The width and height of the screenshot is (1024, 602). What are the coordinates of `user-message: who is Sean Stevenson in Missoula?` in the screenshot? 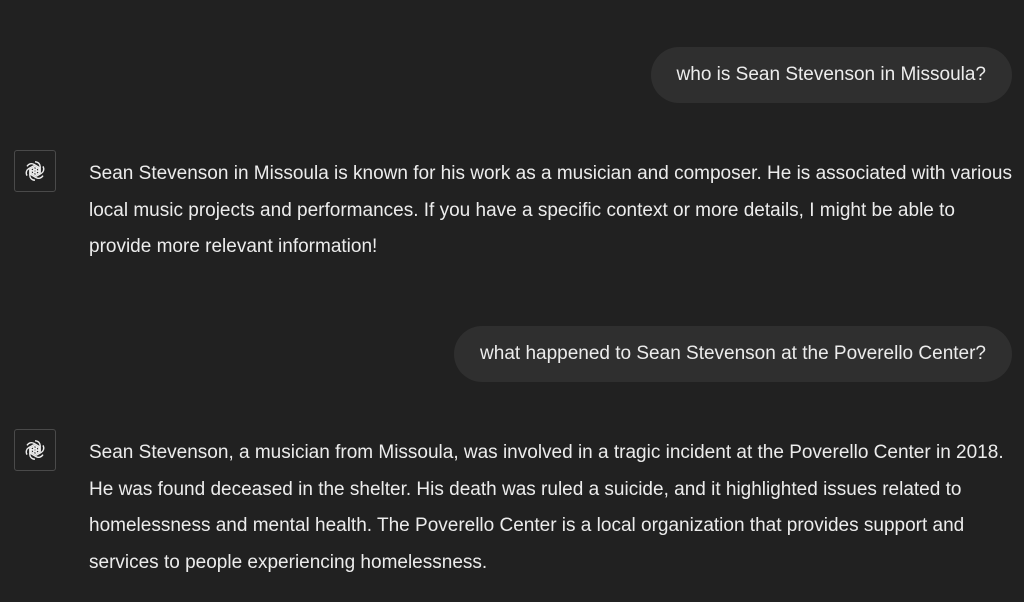 It's located at (831, 75).